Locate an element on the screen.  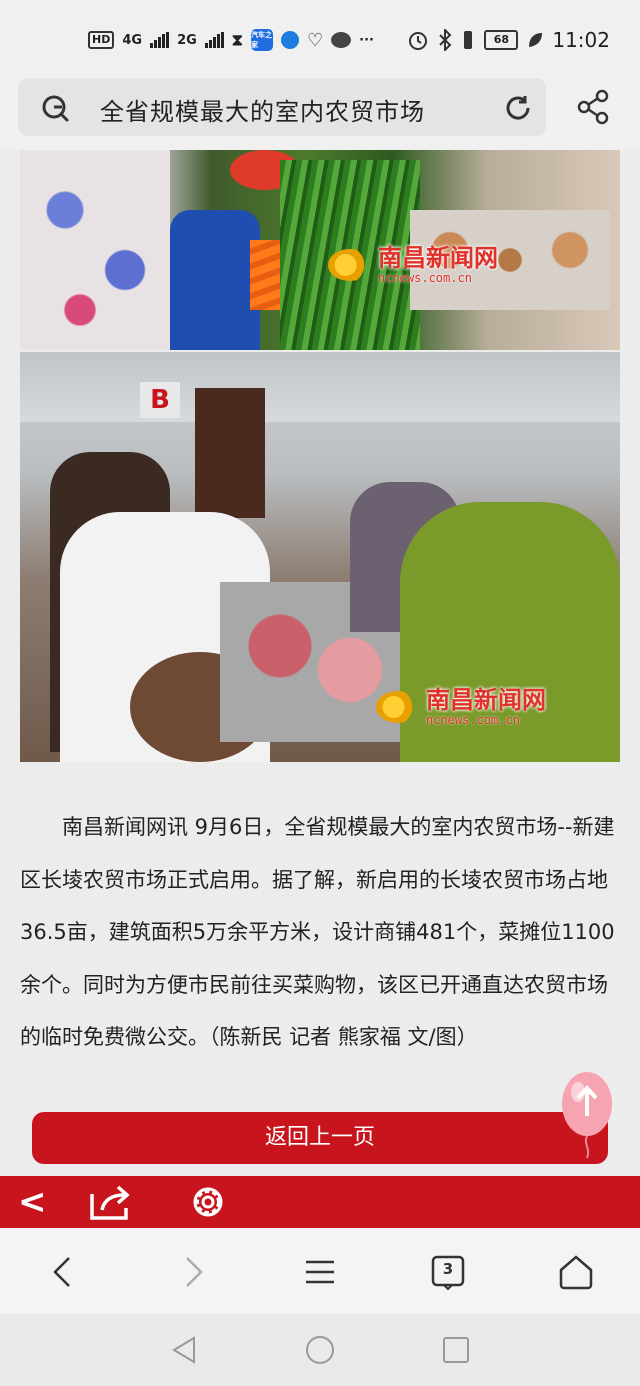
browser-notification-icon is located at coordinates (290, 40).